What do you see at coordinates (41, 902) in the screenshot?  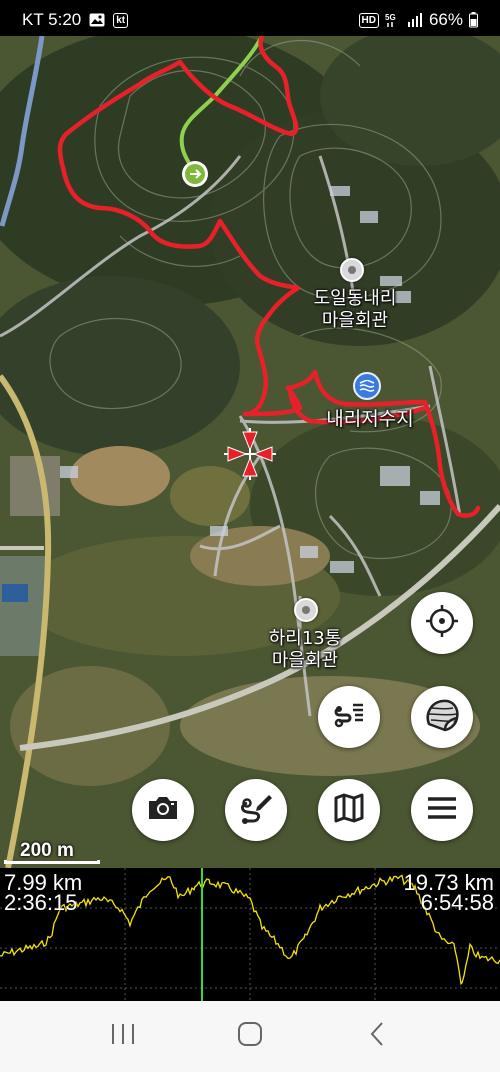 I see `current-time: 2:36:15` at bounding box center [41, 902].